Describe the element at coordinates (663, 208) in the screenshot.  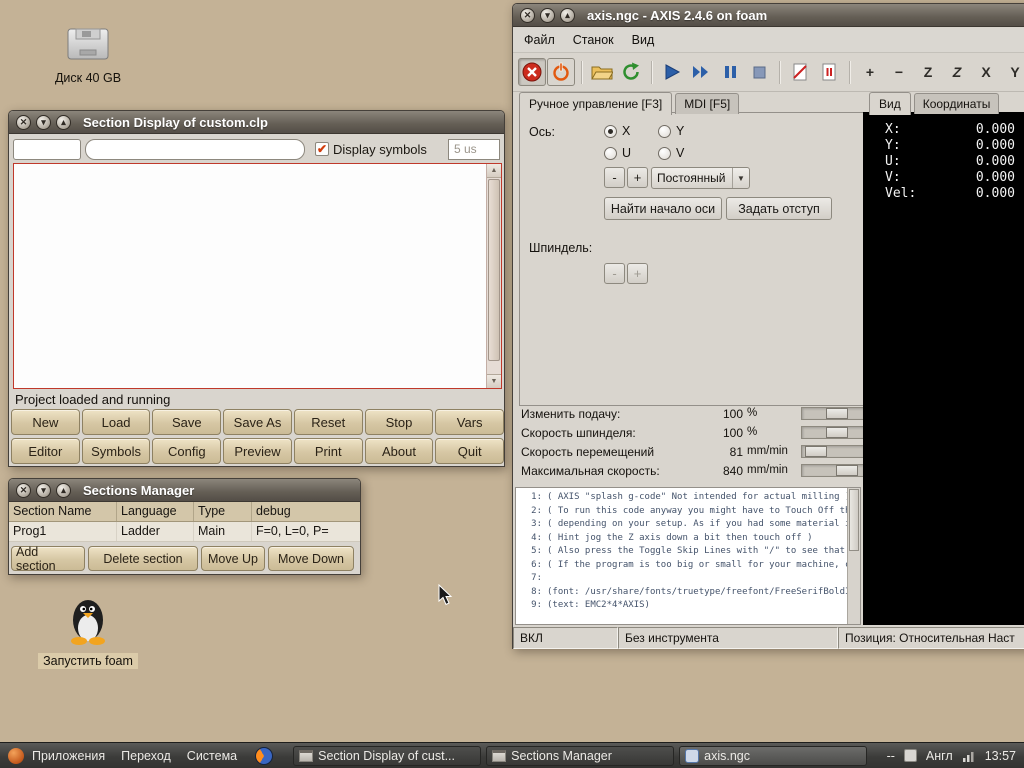
I see `home-axis-button: Найти начало оси` at that location.